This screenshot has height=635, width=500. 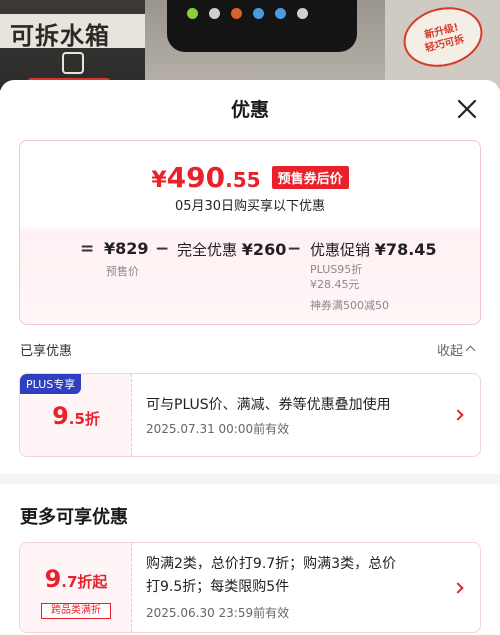 I want to click on promo-label: 优惠促销, so click(x=340, y=250).